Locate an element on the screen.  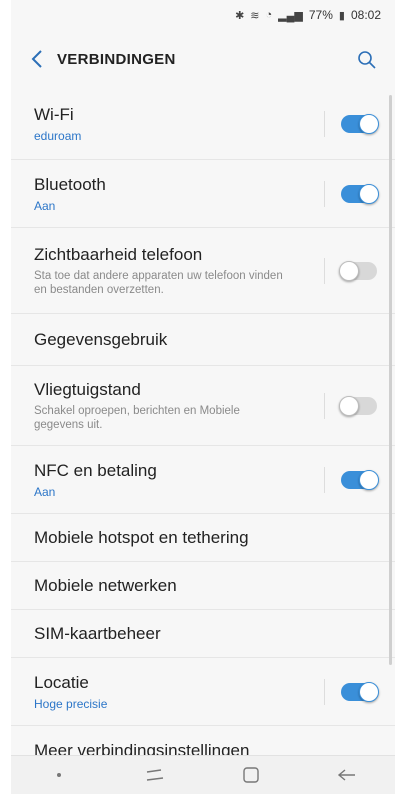
item-title: Zichtbaarheid telefoon is located at coordinates (118, 254).